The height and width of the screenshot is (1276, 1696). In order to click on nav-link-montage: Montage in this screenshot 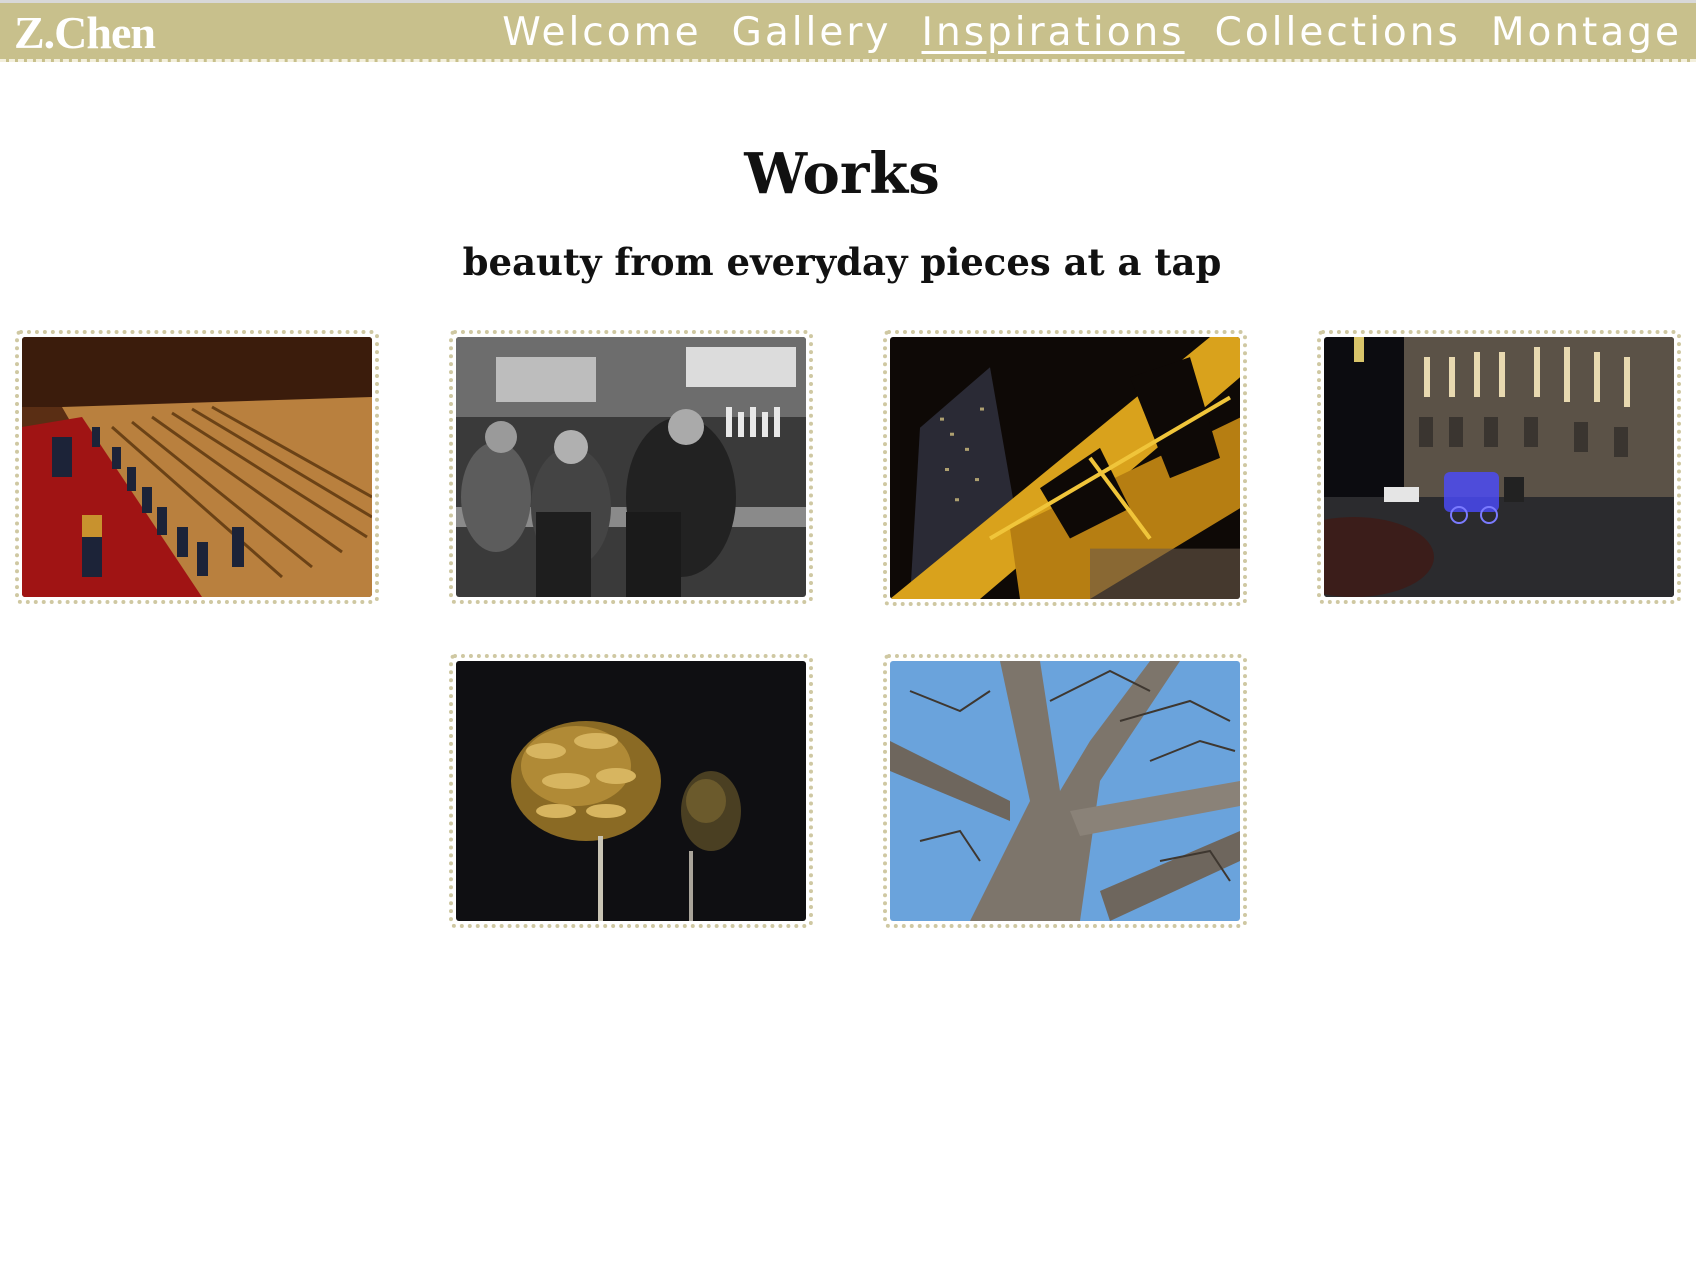, I will do `click(1586, 33)`.